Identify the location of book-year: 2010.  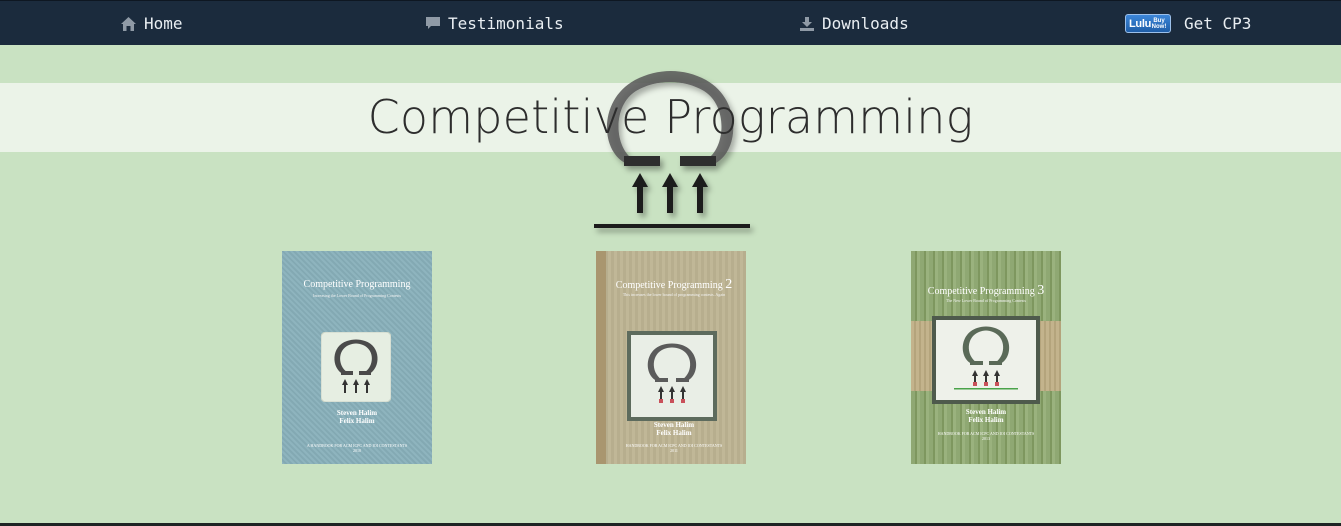
(357, 450).